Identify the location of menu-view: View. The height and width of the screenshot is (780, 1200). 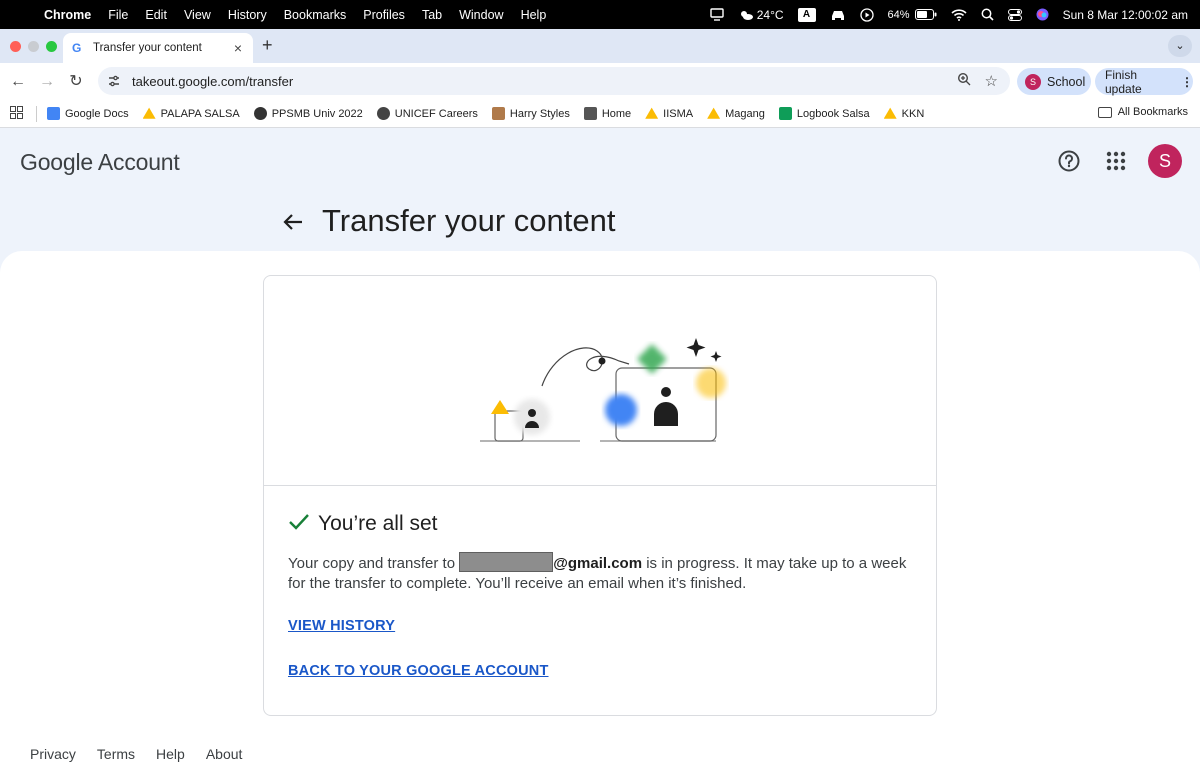
(197, 15).